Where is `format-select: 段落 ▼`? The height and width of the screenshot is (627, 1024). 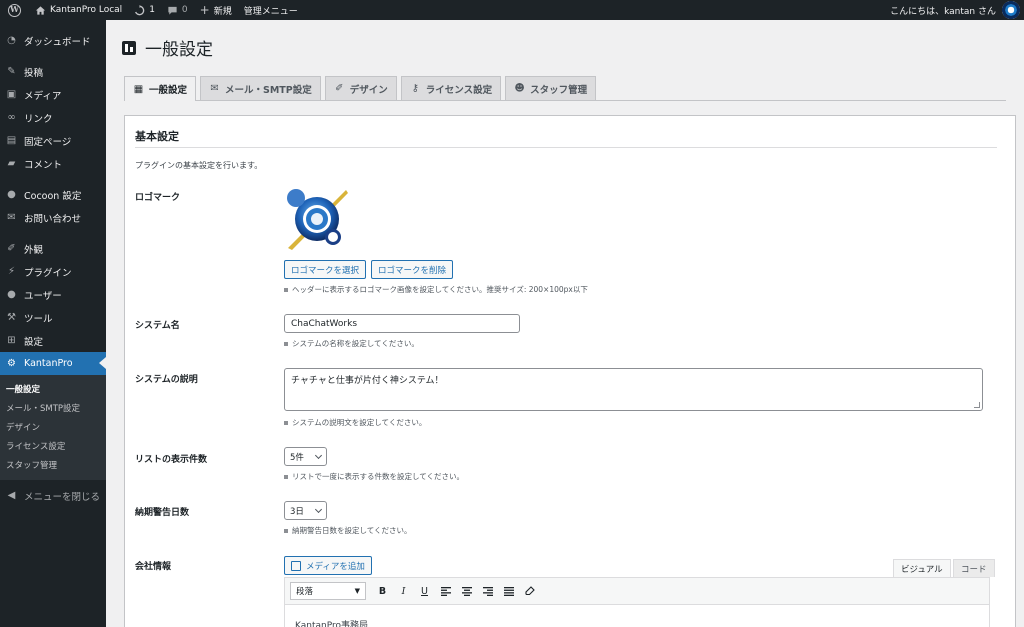 format-select: 段落 ▼ is located at coordinates (328, 591).